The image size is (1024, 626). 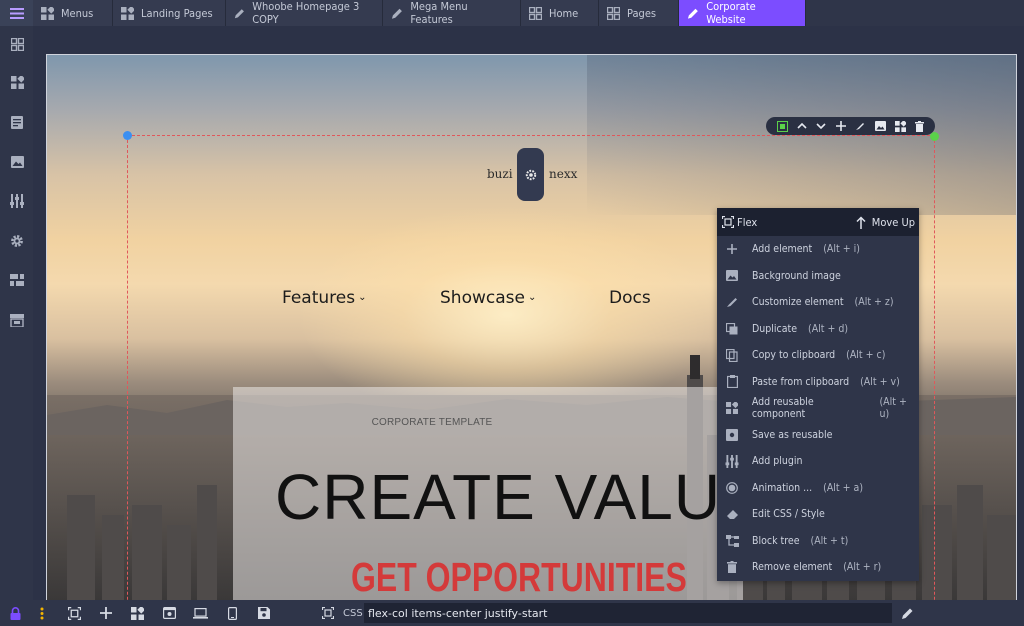 What do you see at coordinates (818, 249) in the screenshot?
I see `menu-item-add-element: Add element (Alt + i)` at bounding box center [818, 249].